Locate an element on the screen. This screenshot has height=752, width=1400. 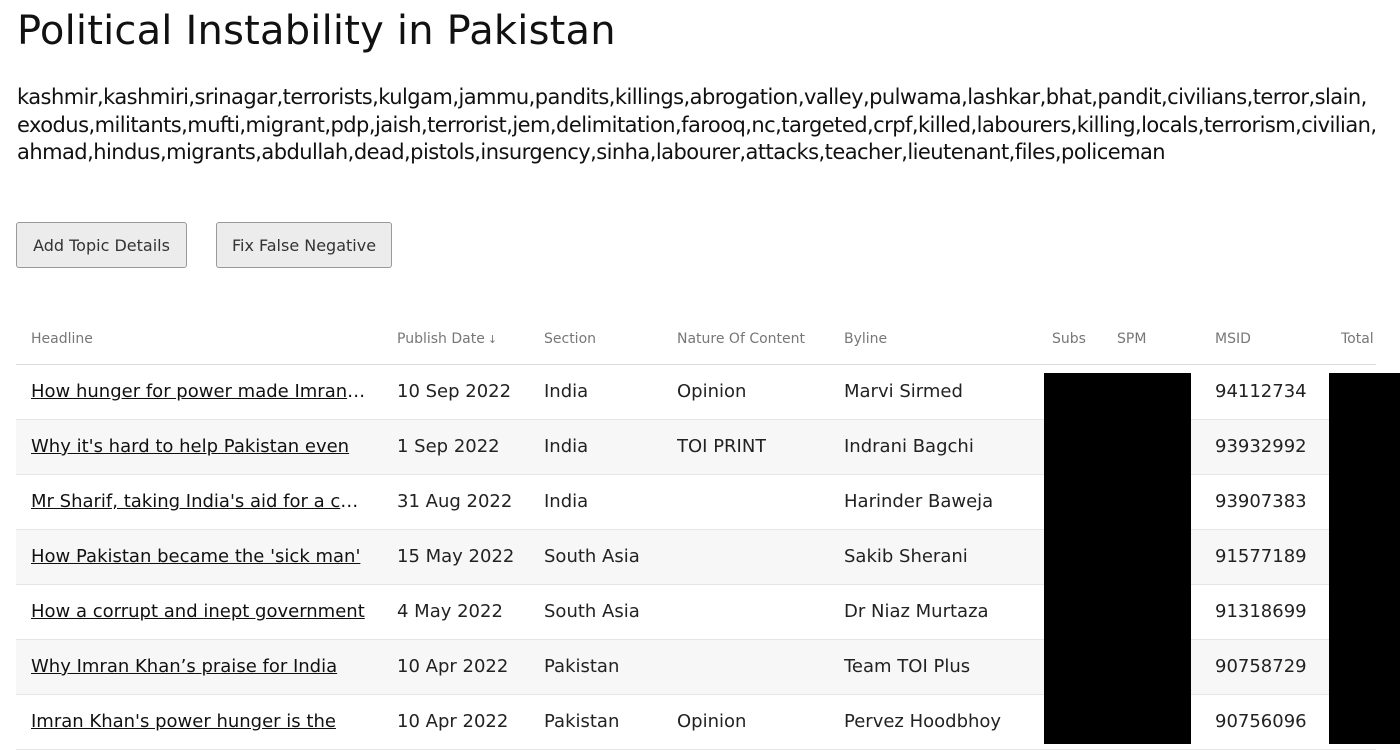
header-msid: MSID is located at coordinates (1233, 339).